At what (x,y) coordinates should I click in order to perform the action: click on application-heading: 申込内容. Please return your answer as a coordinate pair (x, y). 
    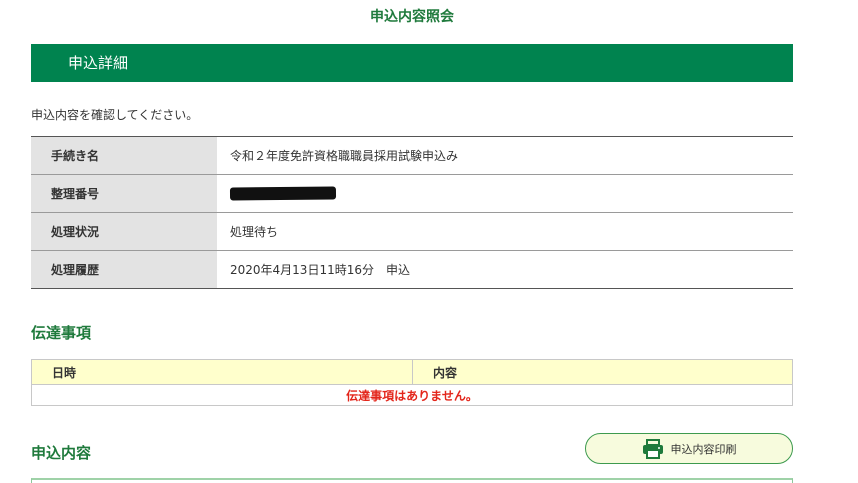
    Looking at the image, I should click on (61, 453).